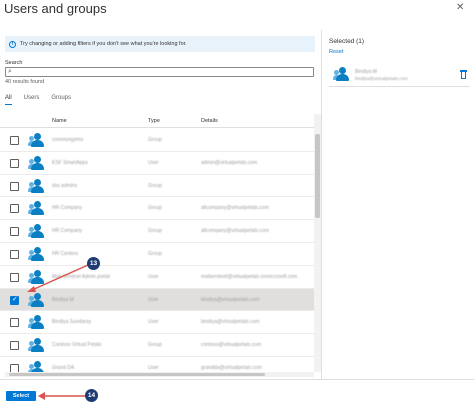 The height and width of the screenshot is (405, 474). What do you see at coordinates (399, 75) in the screenshot?
I see `selected-item: Bindiya M bindiya@virtualpetals.com` at bounding box center [399, 75].